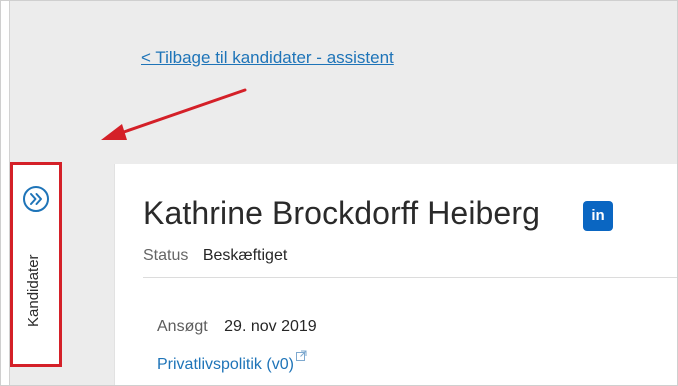 This screenshot has width=678, height=386. What do you see at coordinates (225, 364) in the screenshot?
I see `privacy-policy-label: Privatlivspolitik (v0)` at bounding box center [225, 364].